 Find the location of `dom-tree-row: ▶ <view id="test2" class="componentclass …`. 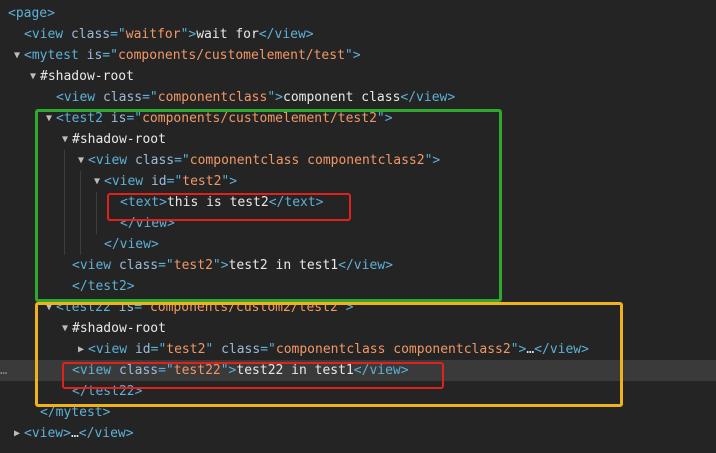

dom-tree-row: ▶ <view id="test2" class="componentclass … is located at coordinates (358, 349).